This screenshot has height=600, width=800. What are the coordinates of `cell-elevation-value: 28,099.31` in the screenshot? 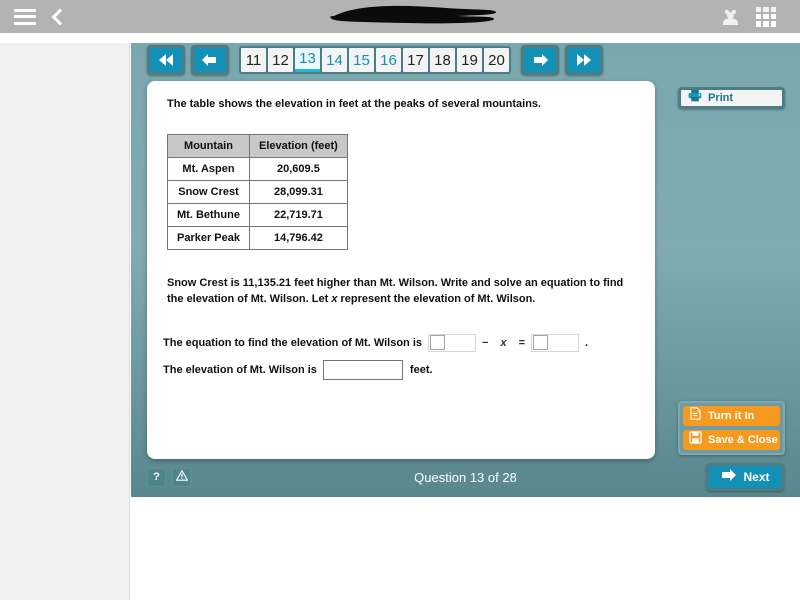 It's located at (298, 191).